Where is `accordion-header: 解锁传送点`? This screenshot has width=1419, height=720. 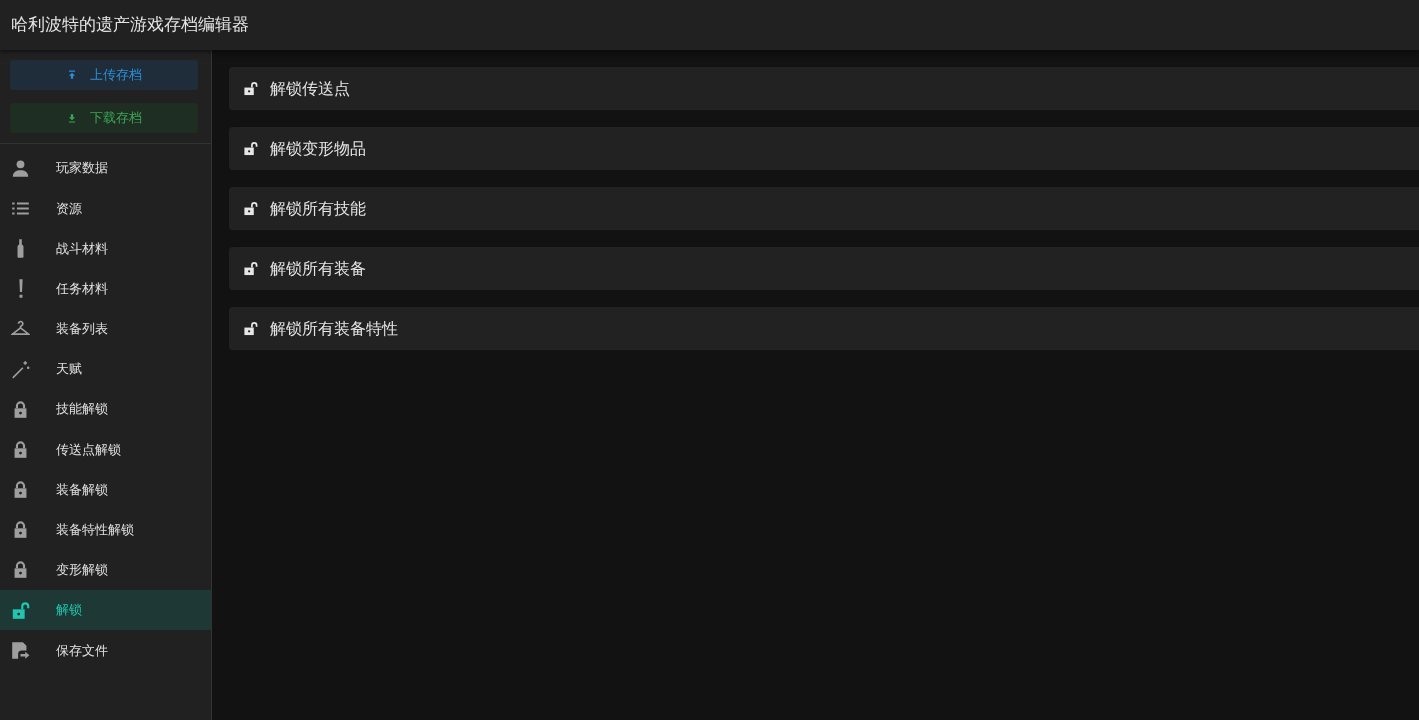 accordion-header: 解锁传送点 is located at coordinates (824, 88).